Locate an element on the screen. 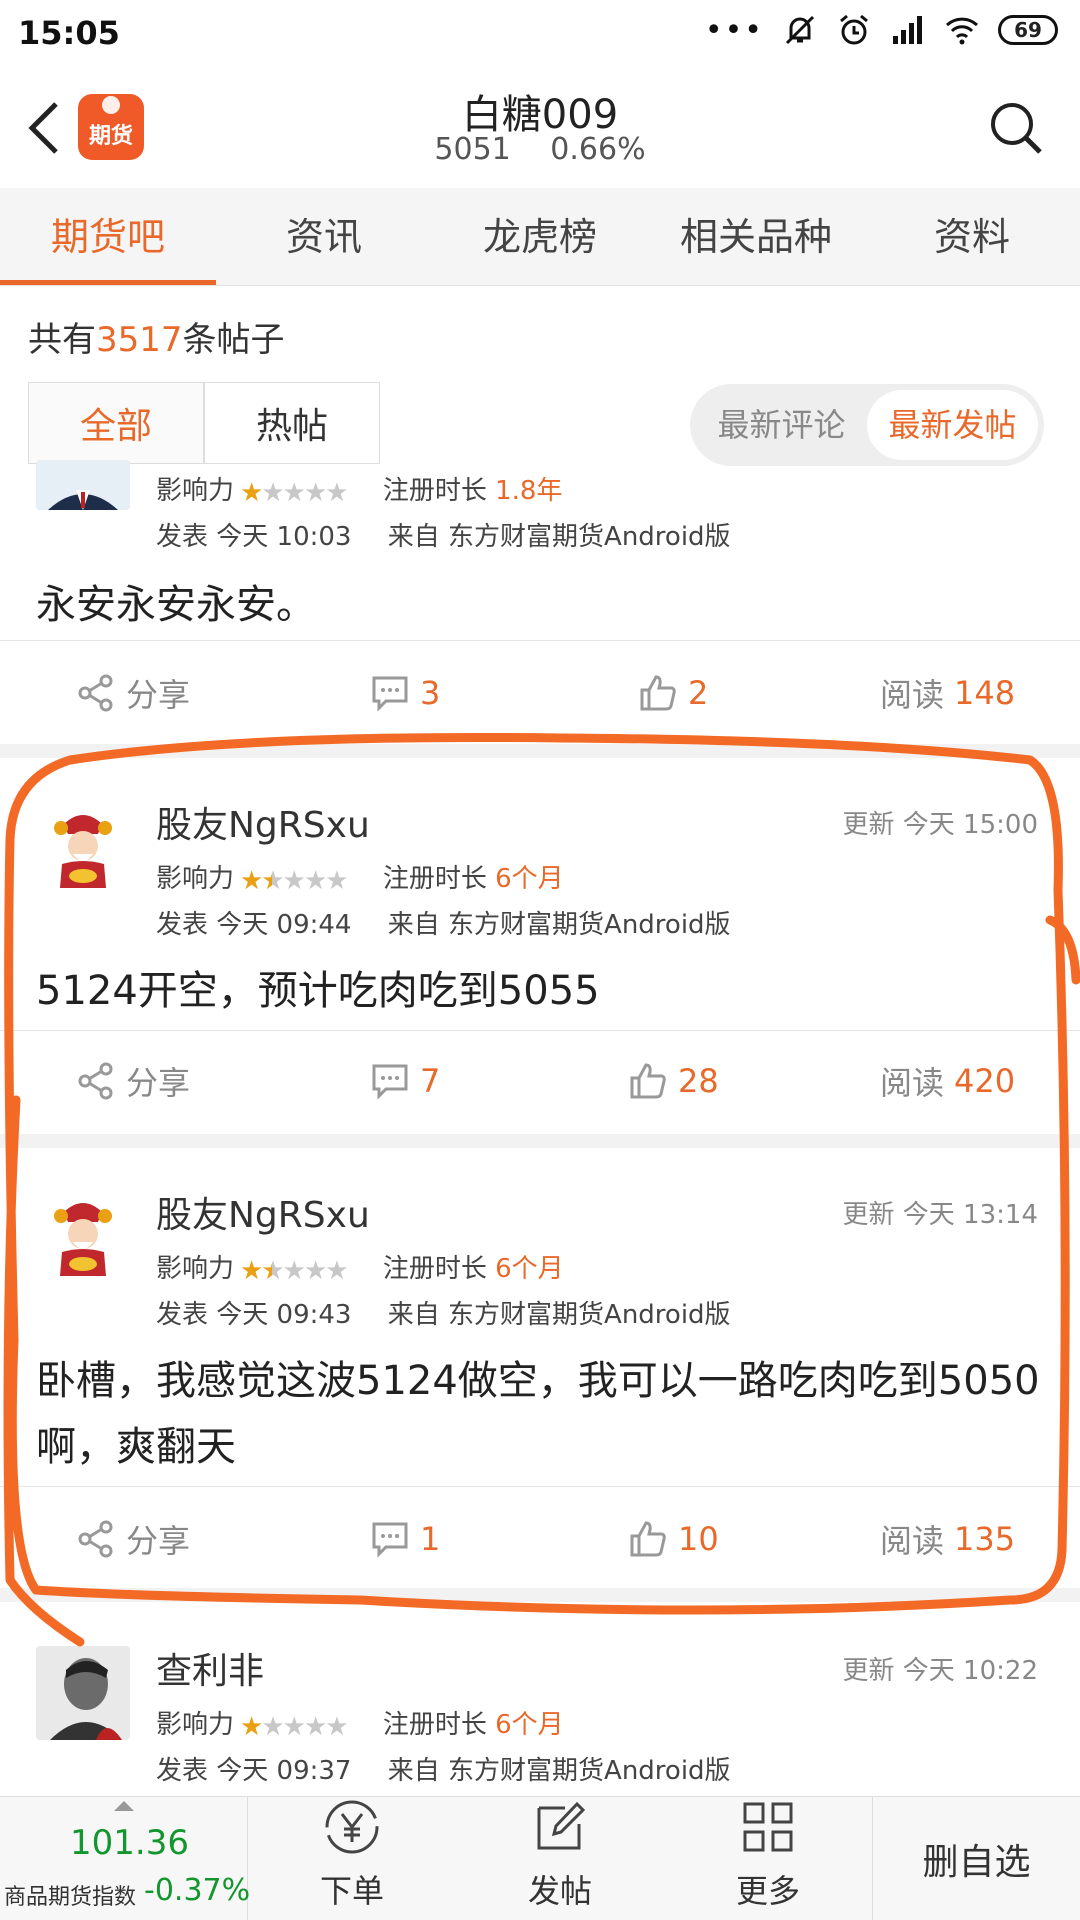  fortune-god-avatar-icon is located at coordinates (83, 849).